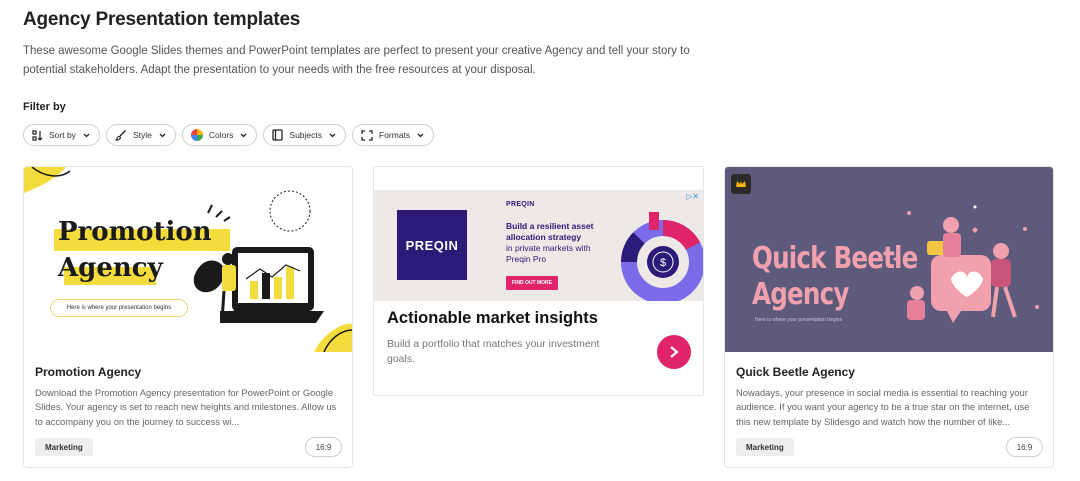  What do you see at coordinates (44, 107) in the screenshot?
I see `filter-title: Filter by` at bounding box center [44, 107].